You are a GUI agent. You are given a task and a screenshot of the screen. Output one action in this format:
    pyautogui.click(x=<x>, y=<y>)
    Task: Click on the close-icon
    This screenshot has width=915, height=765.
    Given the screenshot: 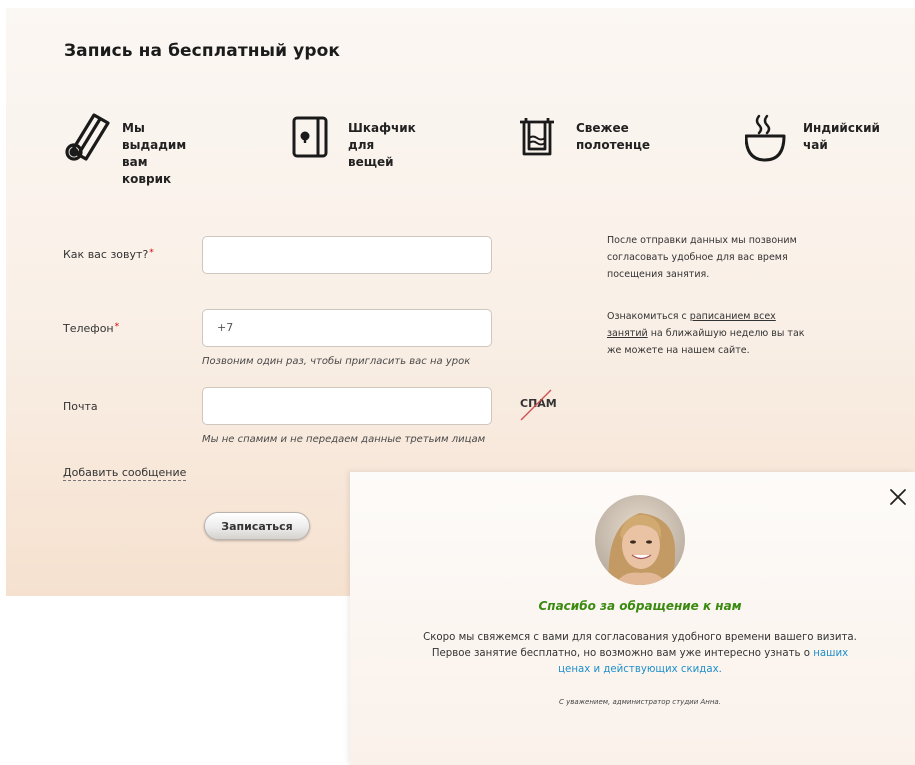 What is the action you would take?
    pyautogui.click(x=898, y=497)
    